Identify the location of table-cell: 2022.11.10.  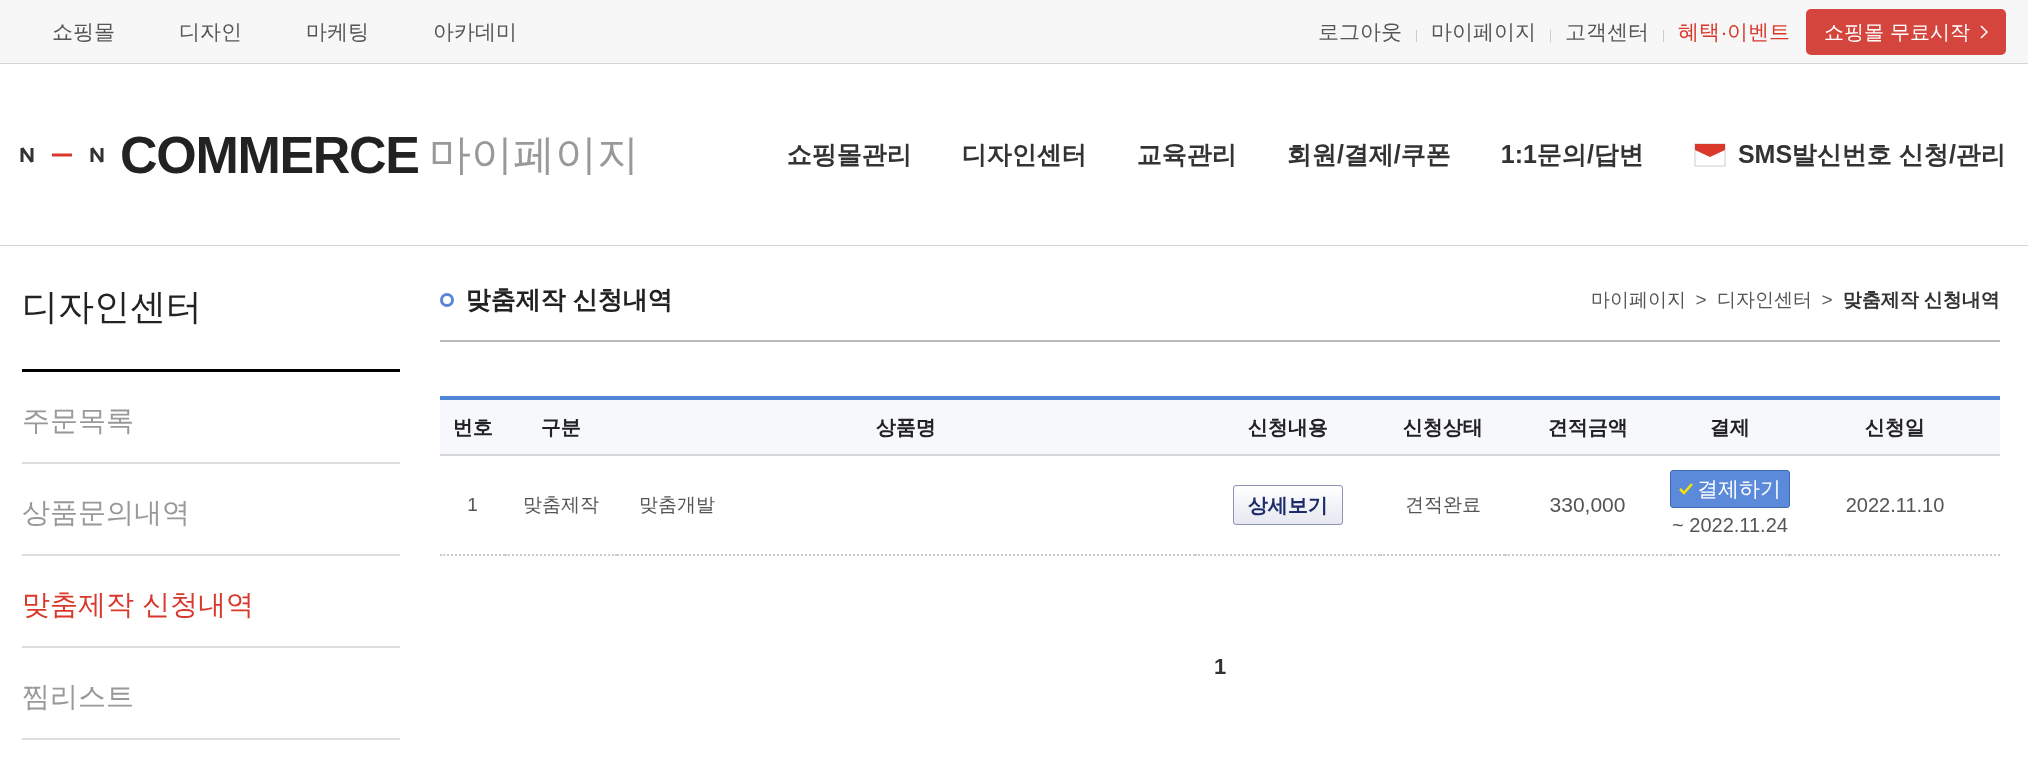
(1895, 505).